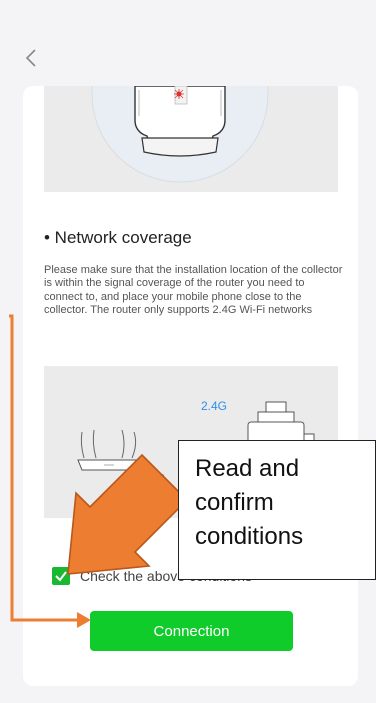 This screenshot has height=703, width=376. I want to click on collector-device-image, so click(191, 139).